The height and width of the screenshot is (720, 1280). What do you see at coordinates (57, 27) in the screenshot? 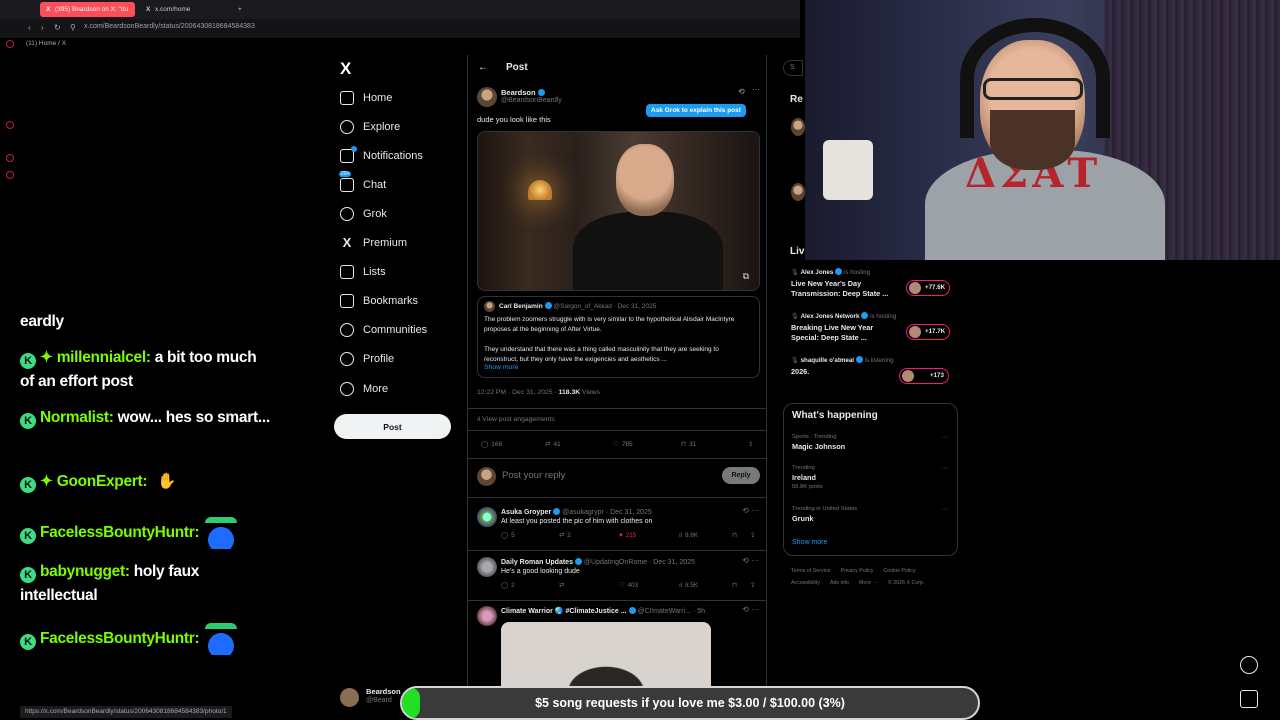
I see `reload-icon: ↻` at bounding box center [57, 27].